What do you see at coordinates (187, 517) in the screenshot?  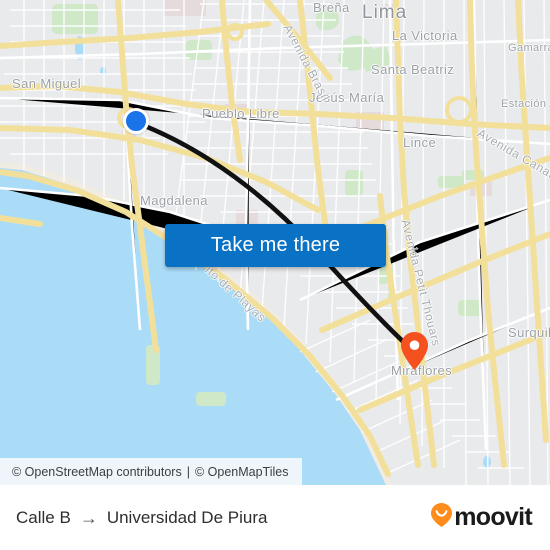 I see `route-destination-label: Universidad De Piura` at bounding box center [187, 517].